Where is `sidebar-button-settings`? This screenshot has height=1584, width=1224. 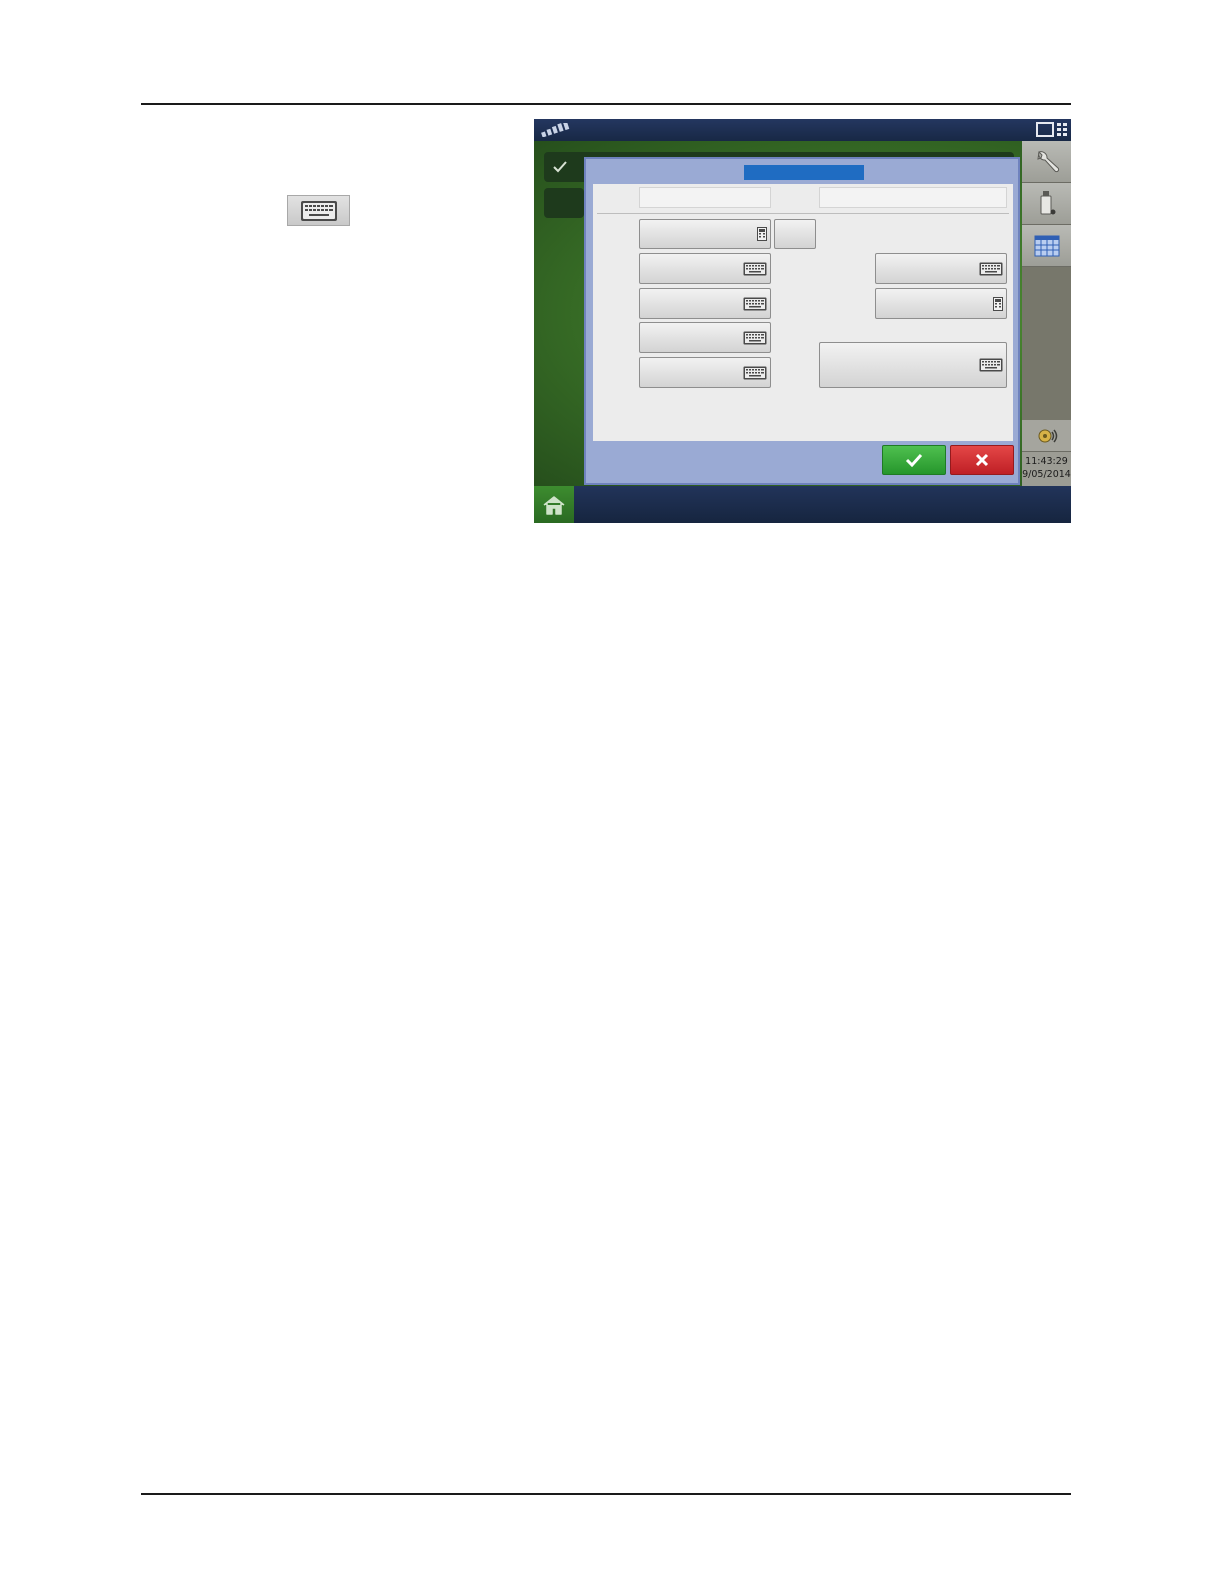 sidebar-button-settings is located at coordinates (1046, 436).